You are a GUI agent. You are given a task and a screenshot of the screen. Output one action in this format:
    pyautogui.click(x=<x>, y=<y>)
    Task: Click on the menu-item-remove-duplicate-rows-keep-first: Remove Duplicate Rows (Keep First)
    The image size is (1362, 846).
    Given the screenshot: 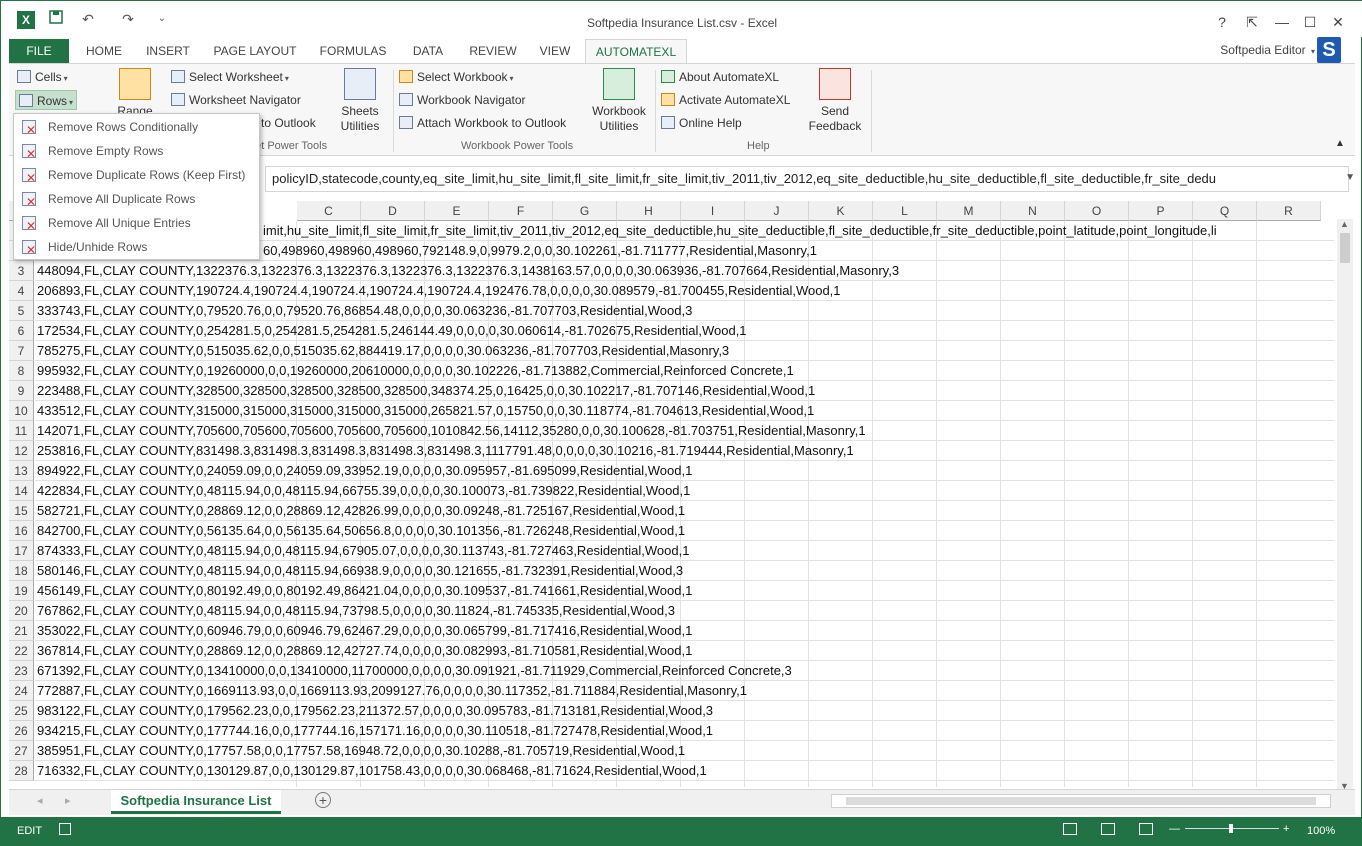 What is the action you would take?
    pyautogui.click(x=136, y=176)
    